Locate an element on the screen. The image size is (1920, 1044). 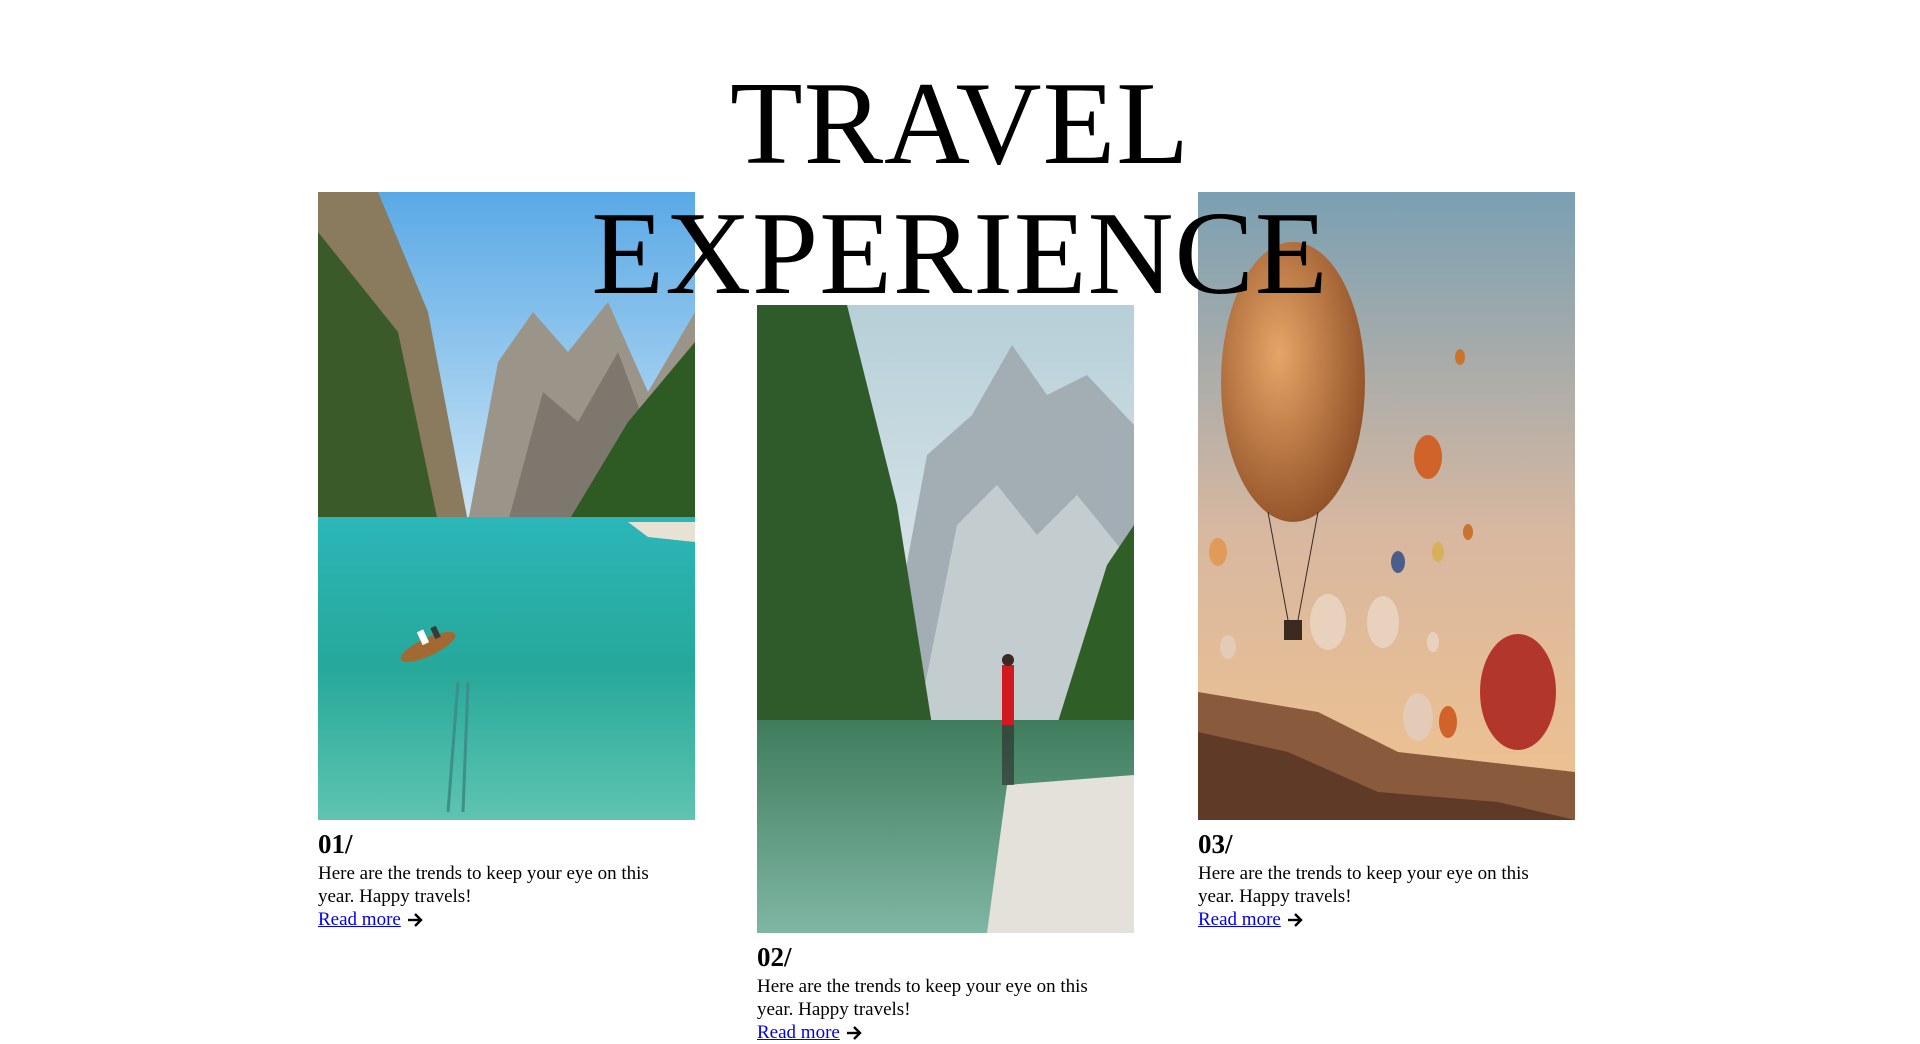
page-title-line-1: TRAVEL is located at coordinates (960, 123).